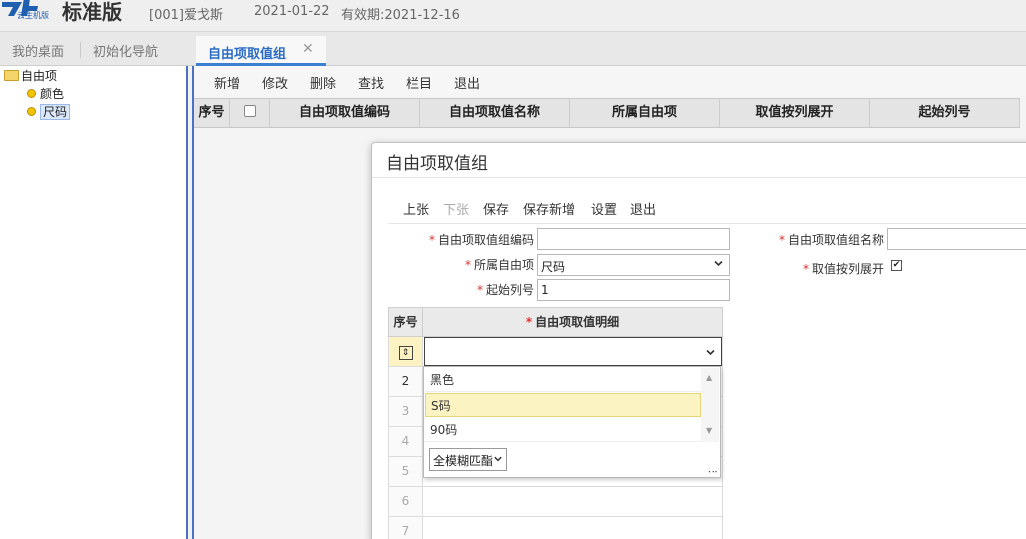 This screenshot has width=1026, height=539. I want to click on tree-item-color: 颜色, so click(45, 93).